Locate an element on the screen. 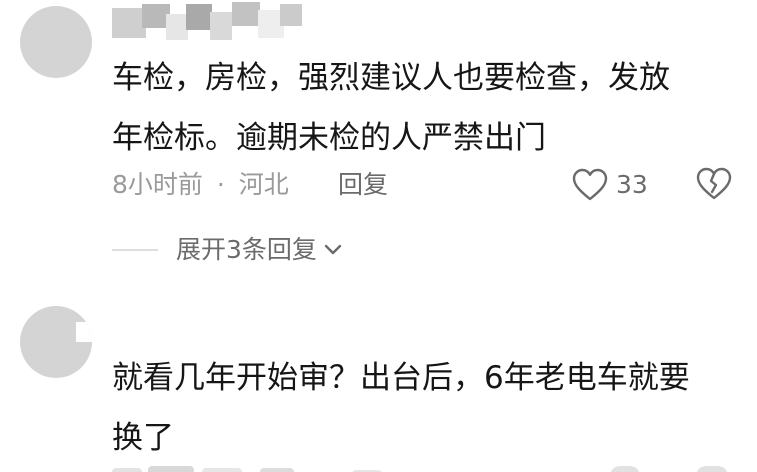  comment-meta: 8小时前 · 河北 is located at coordinates (200, 185).